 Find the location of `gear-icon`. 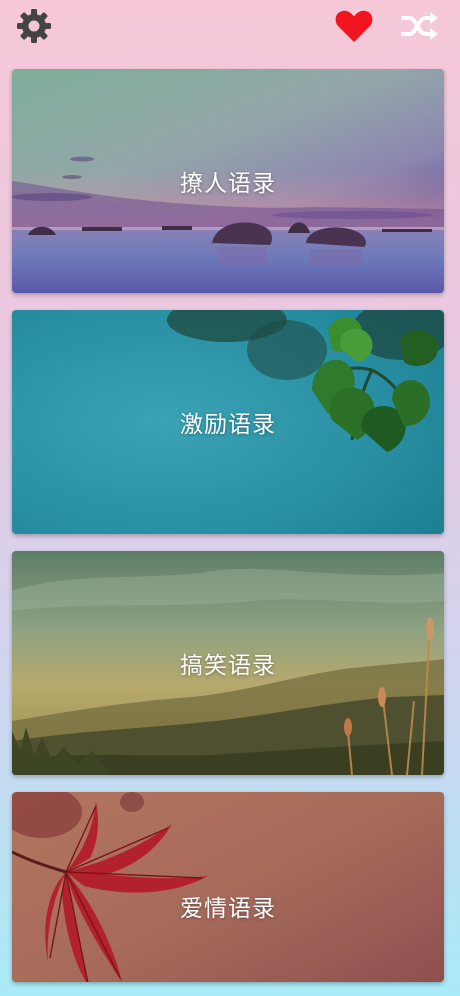

gear-icon is located at coordinates (34, 26).